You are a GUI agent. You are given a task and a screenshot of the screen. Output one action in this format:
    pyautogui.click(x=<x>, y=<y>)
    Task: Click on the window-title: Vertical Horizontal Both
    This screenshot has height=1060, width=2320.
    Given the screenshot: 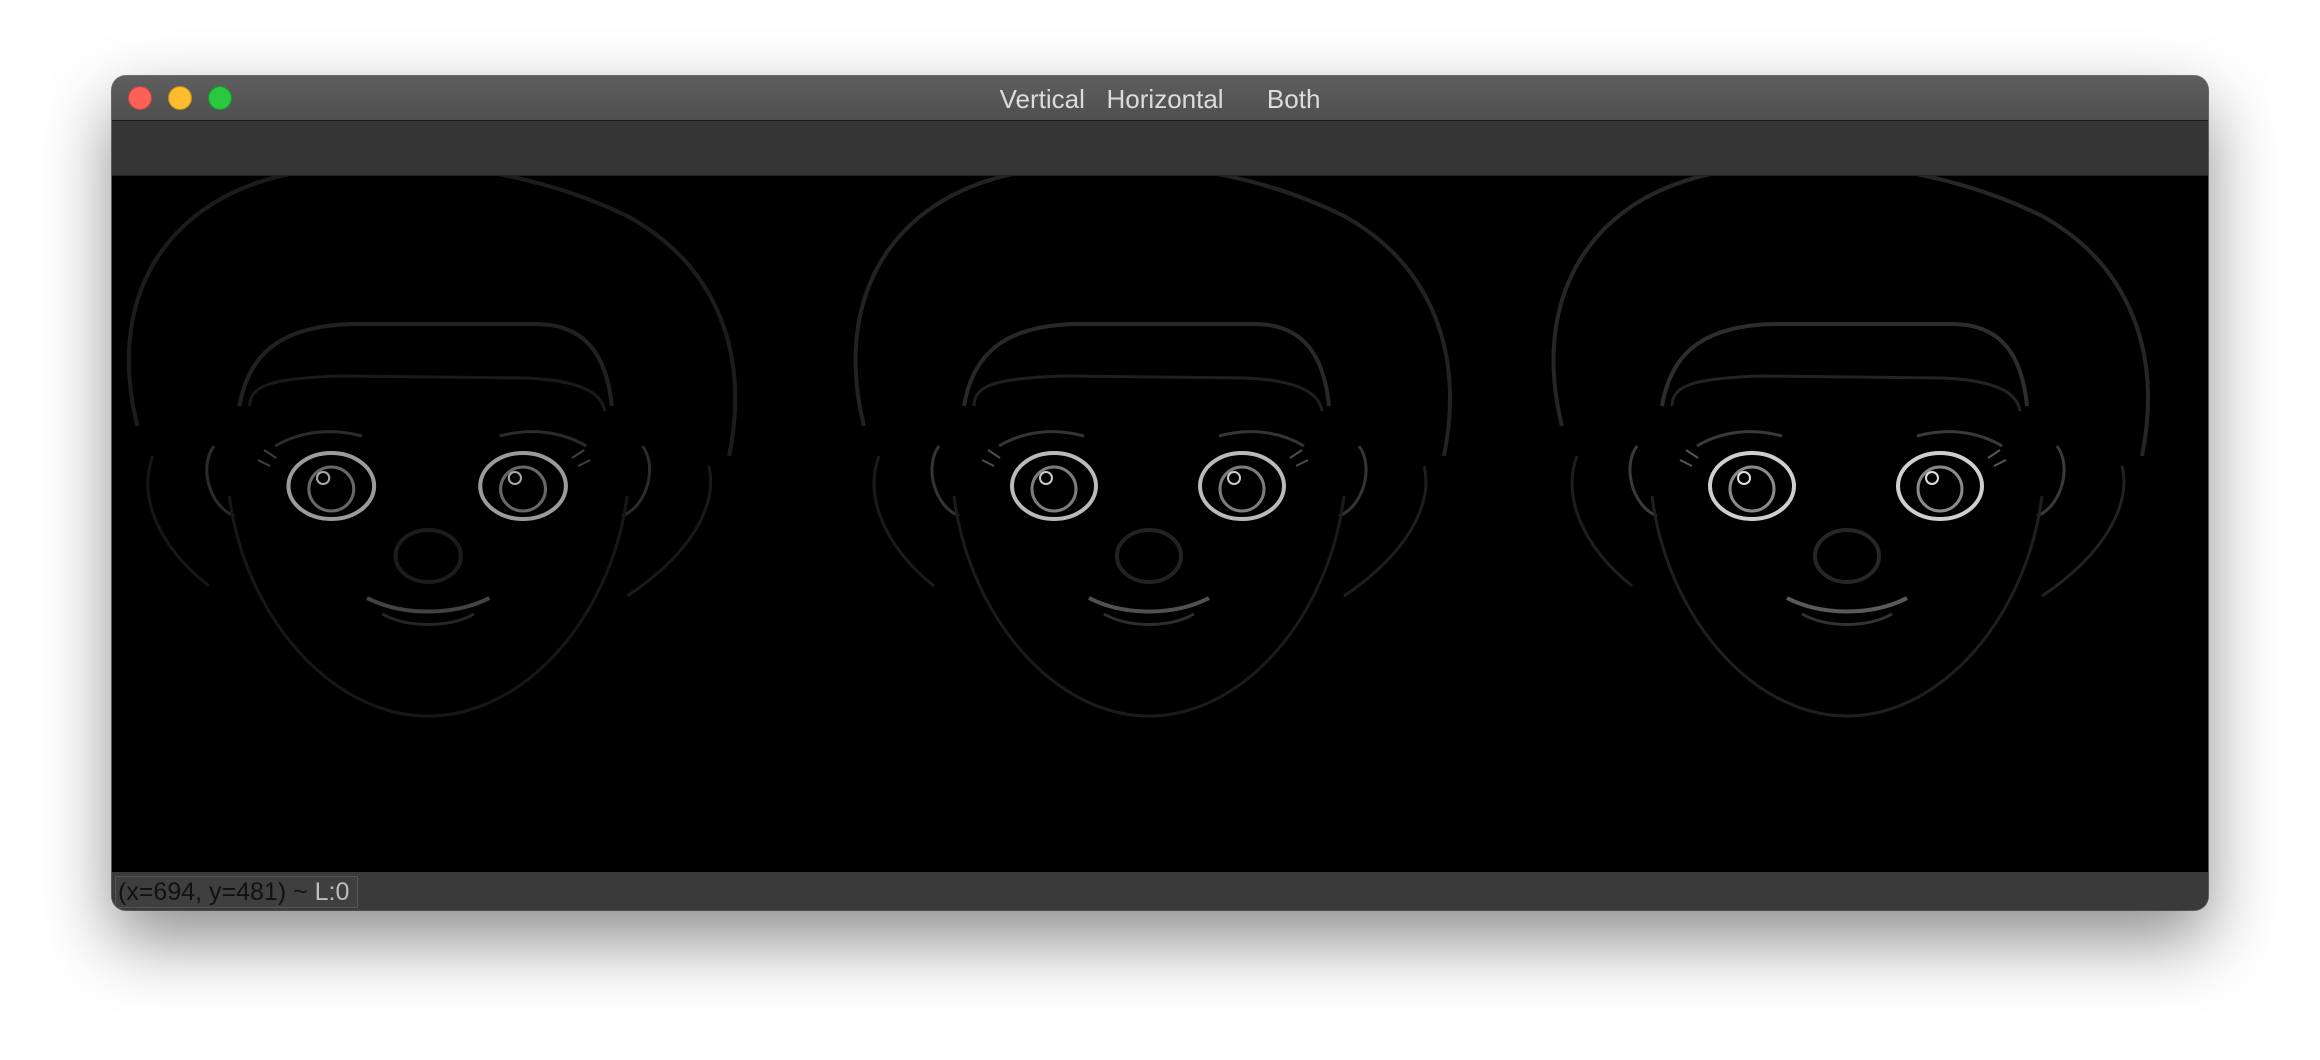 What is the action you would take?
    pyautogui.click(x=1160, y=99)
    